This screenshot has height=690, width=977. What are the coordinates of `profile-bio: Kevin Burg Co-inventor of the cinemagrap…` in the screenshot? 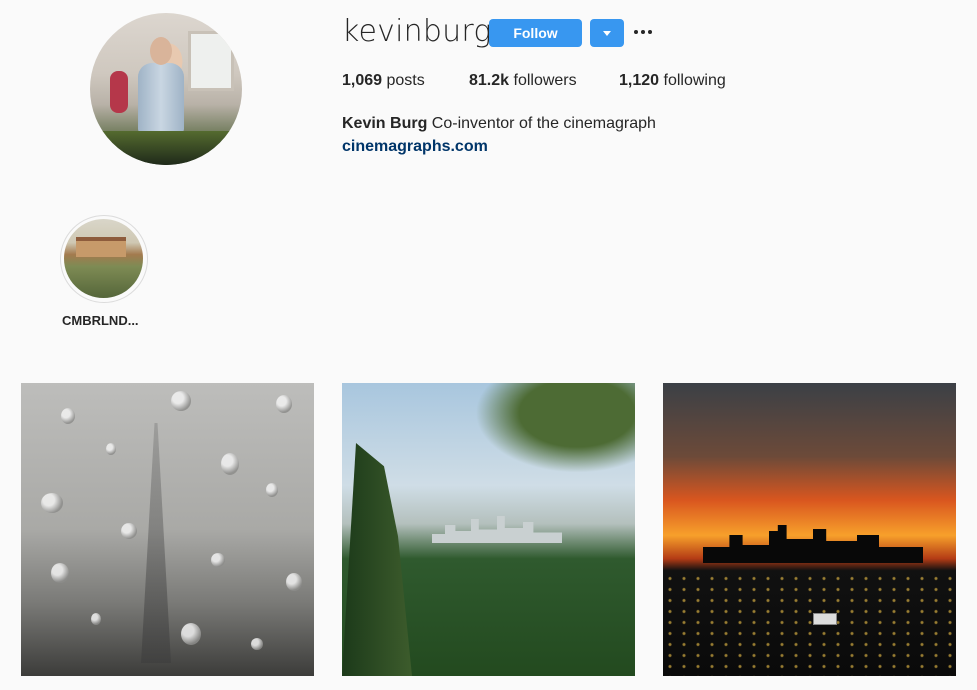 It's located at (499, 124).